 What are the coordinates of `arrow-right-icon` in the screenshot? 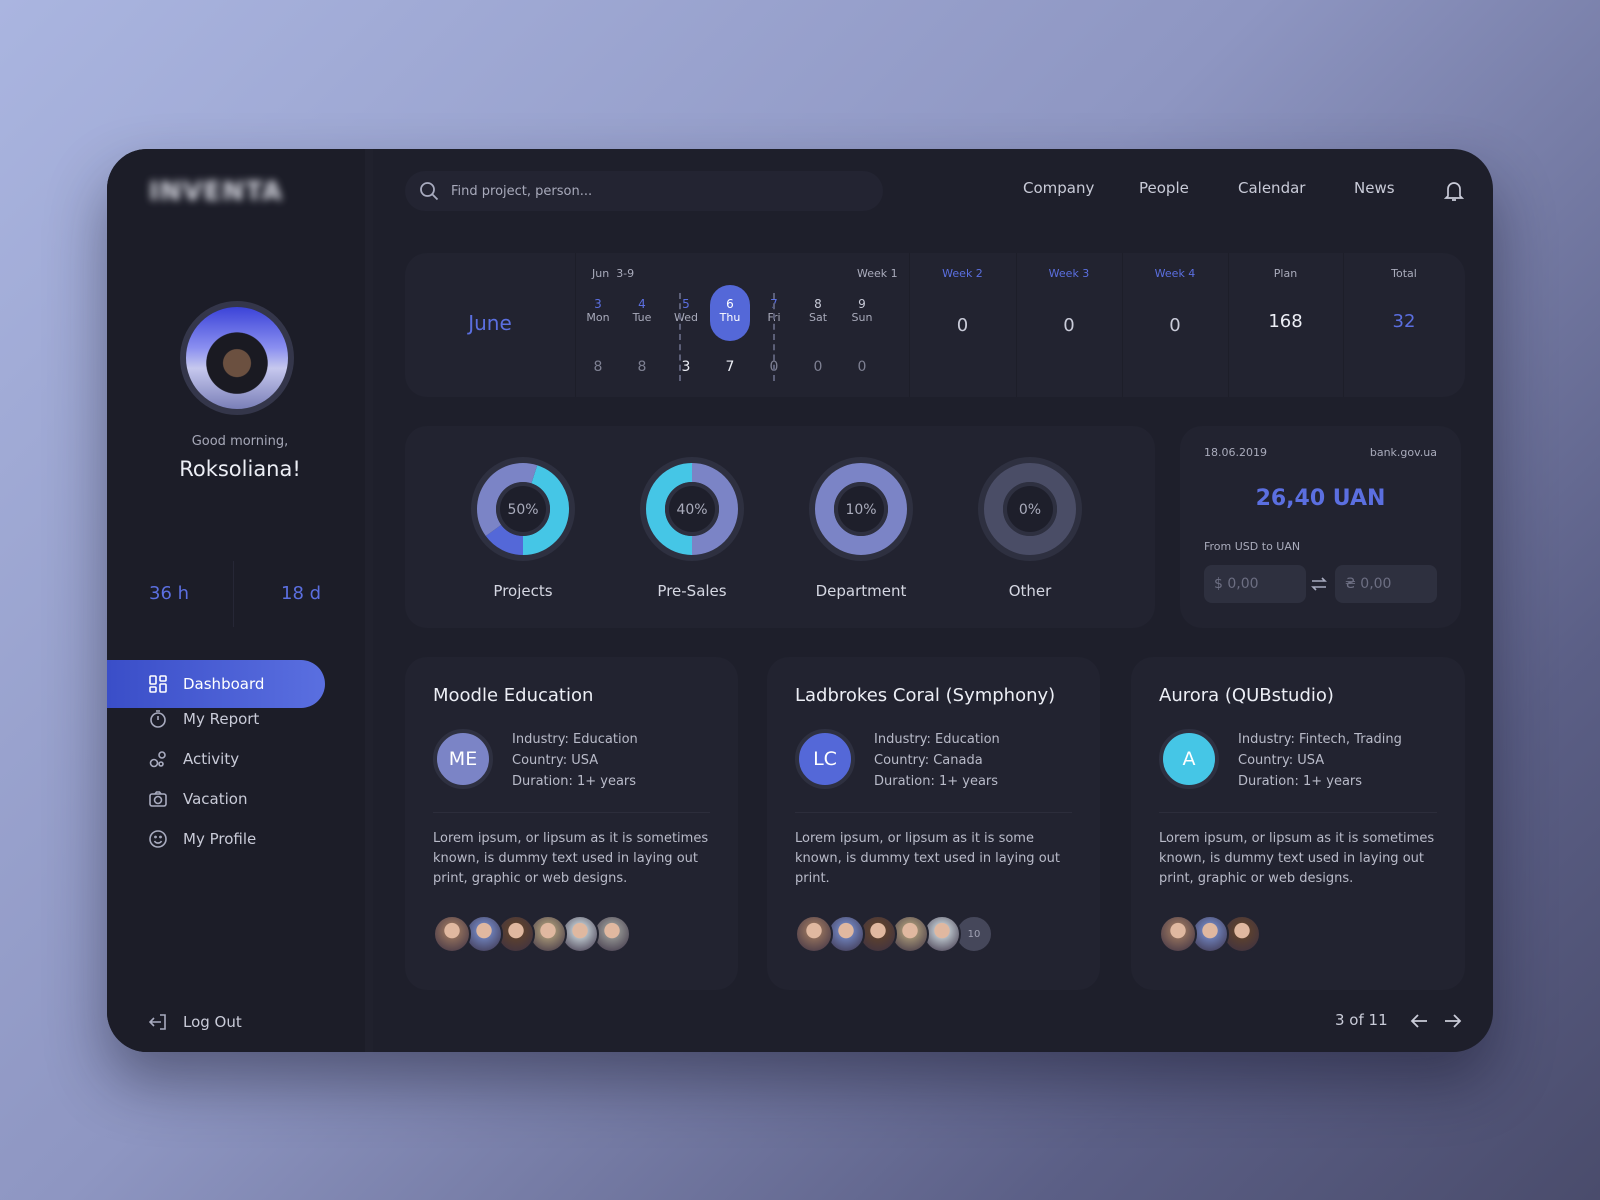 It's located at (1453, 1021).